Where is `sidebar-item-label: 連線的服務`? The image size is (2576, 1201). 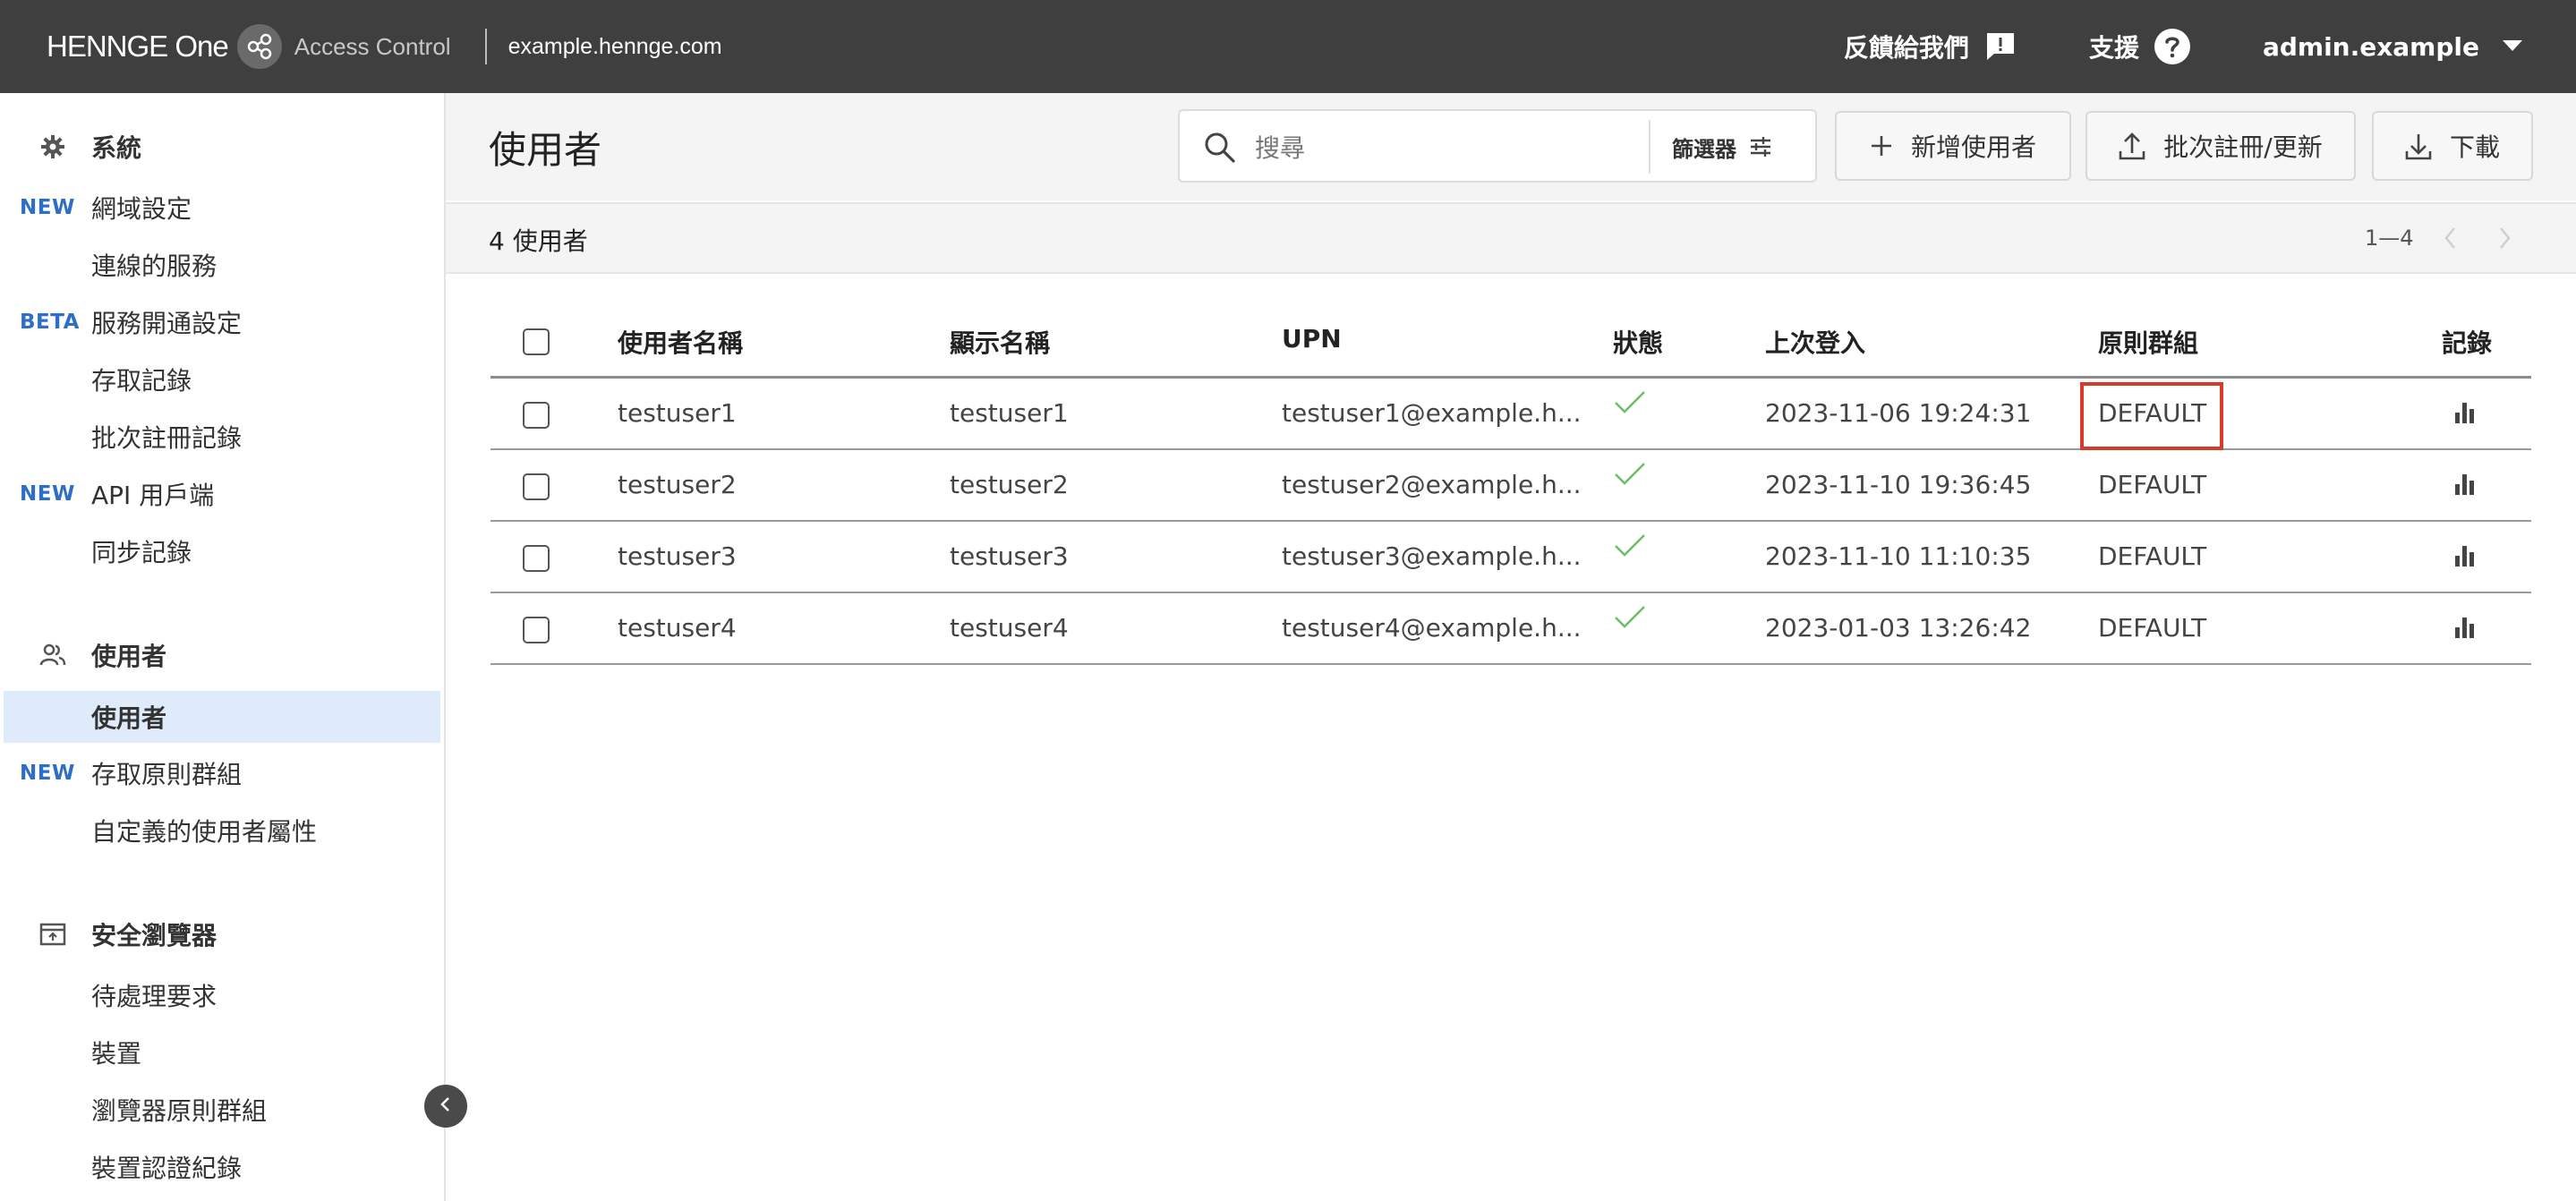 sidebar-item-label: 連線的服務 is located at coordinates (154, 266).